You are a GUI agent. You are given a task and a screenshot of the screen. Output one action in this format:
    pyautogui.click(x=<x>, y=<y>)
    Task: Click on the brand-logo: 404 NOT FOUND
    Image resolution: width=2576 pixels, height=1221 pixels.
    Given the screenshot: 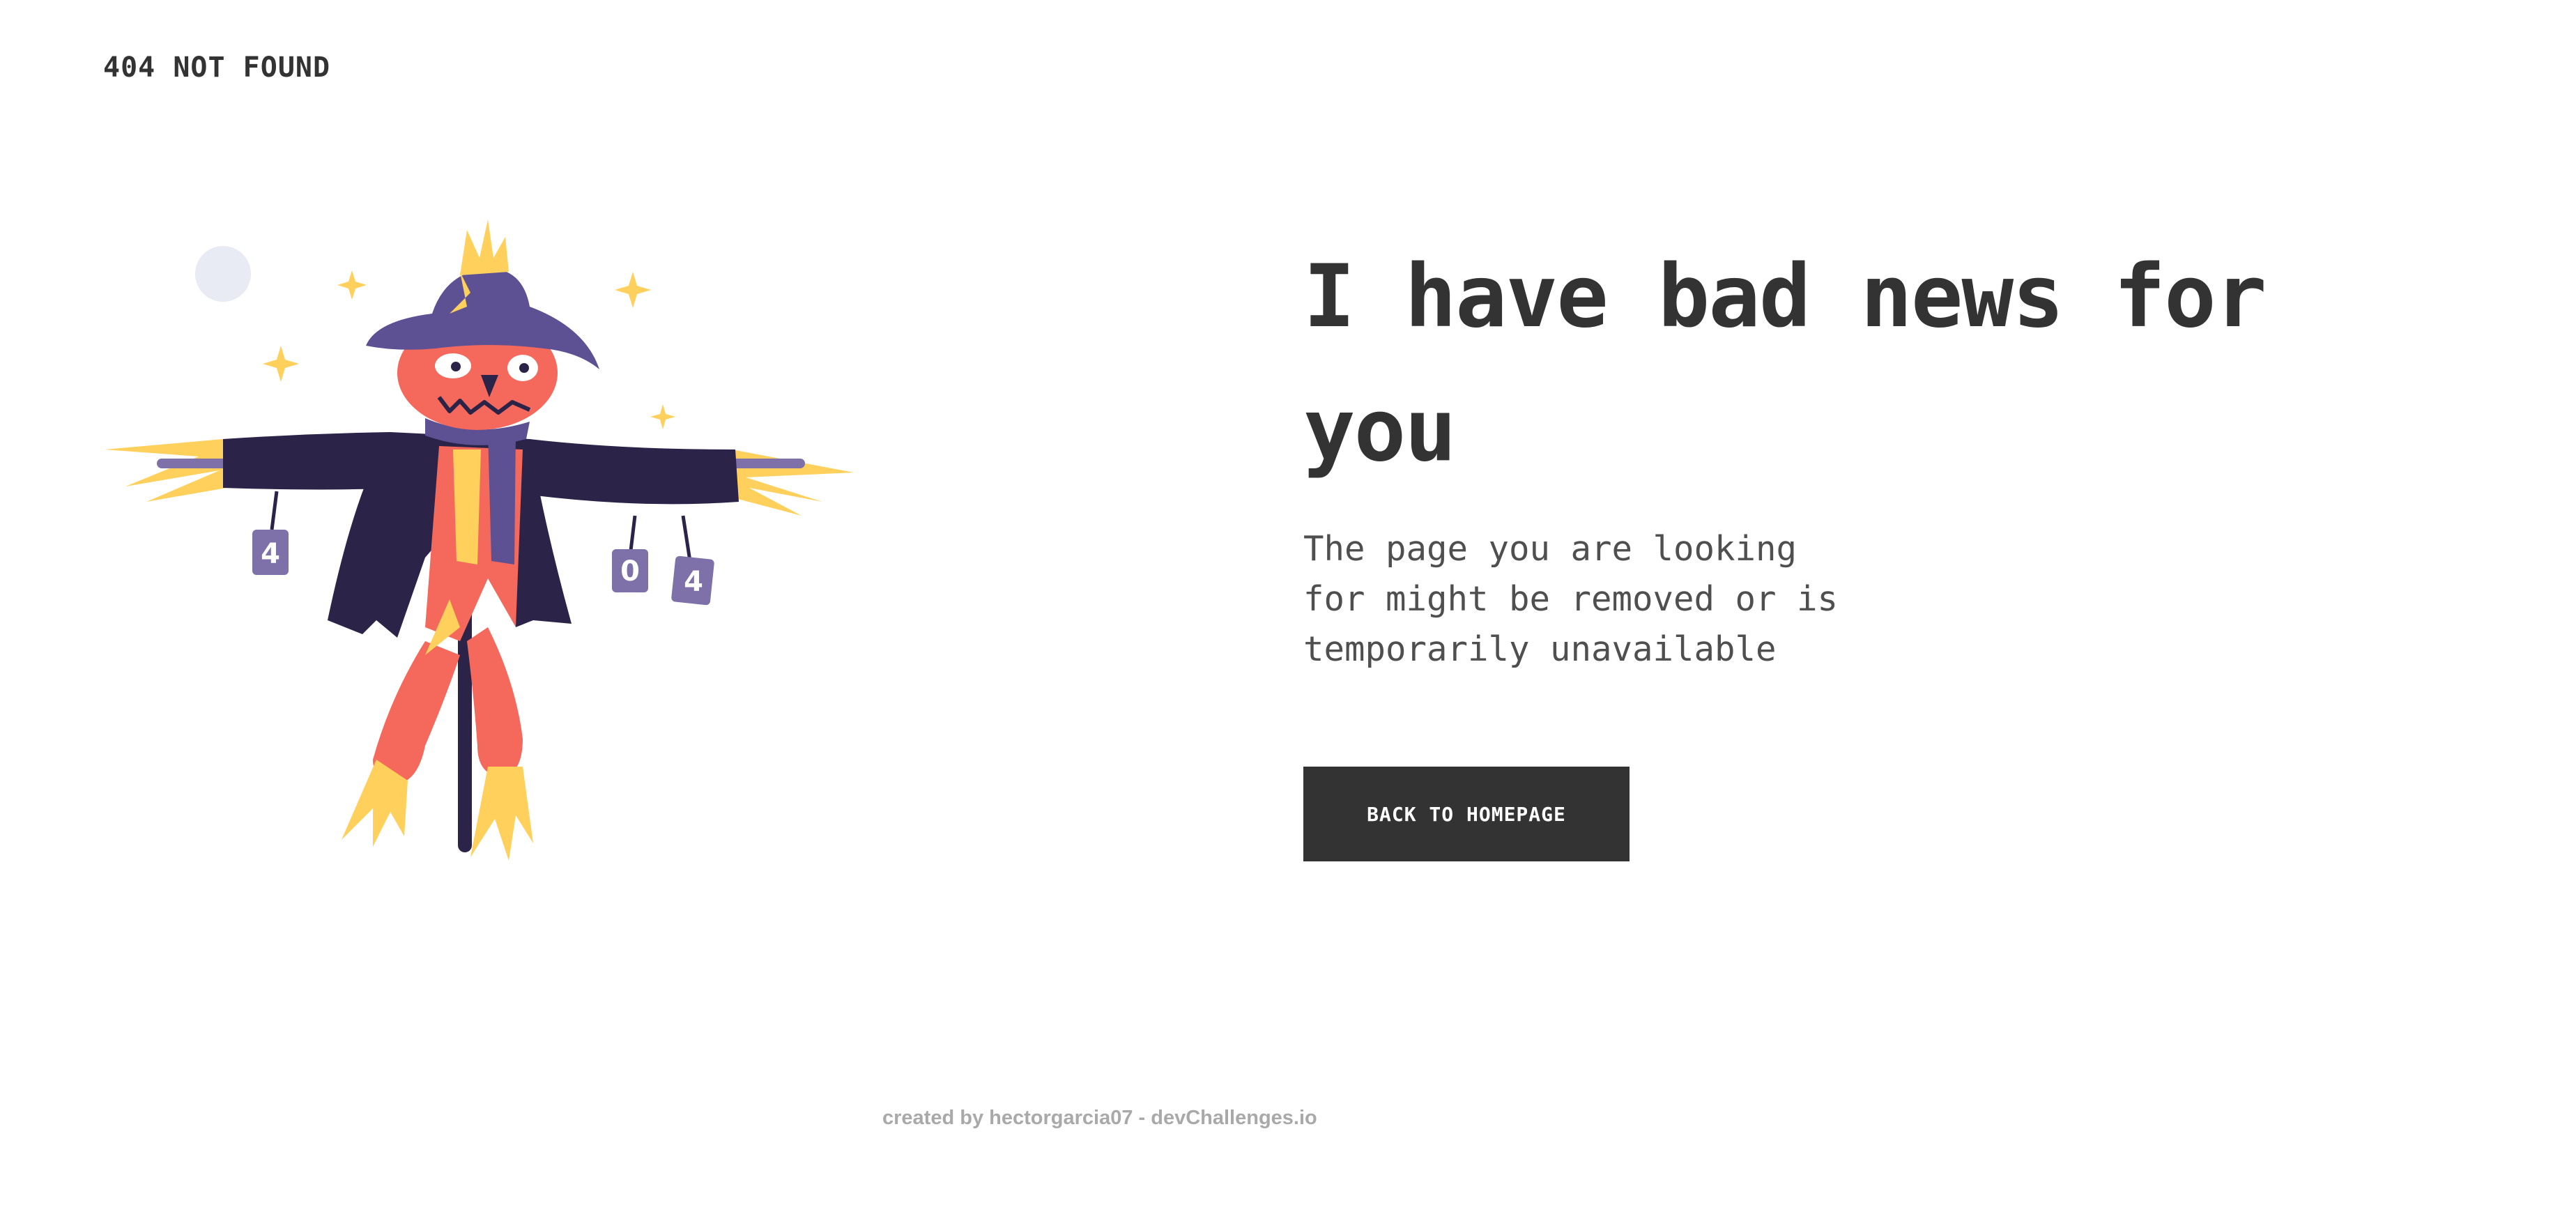 What is the action you would take?
    pyautogui.click(x=217, y=68)
    